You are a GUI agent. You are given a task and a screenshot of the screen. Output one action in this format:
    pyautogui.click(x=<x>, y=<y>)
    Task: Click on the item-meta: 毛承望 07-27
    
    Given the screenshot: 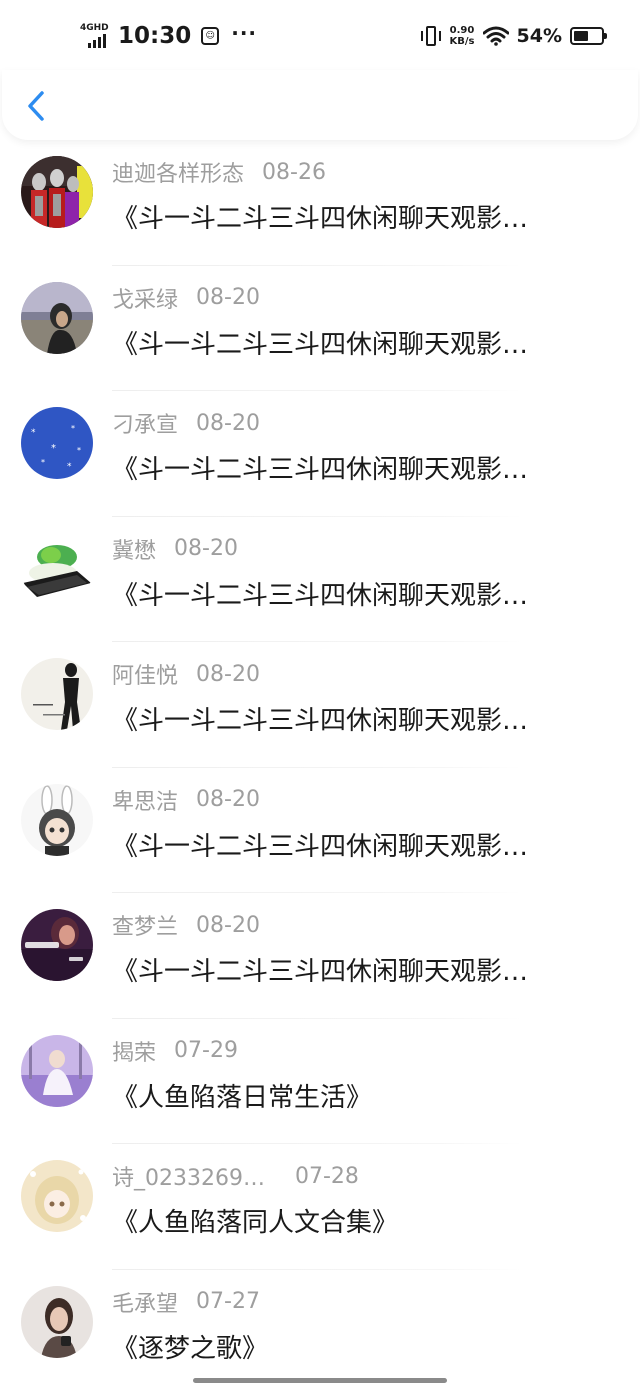 What is the action you would take?
    pyautogui.click(x=186, y=1302)
    